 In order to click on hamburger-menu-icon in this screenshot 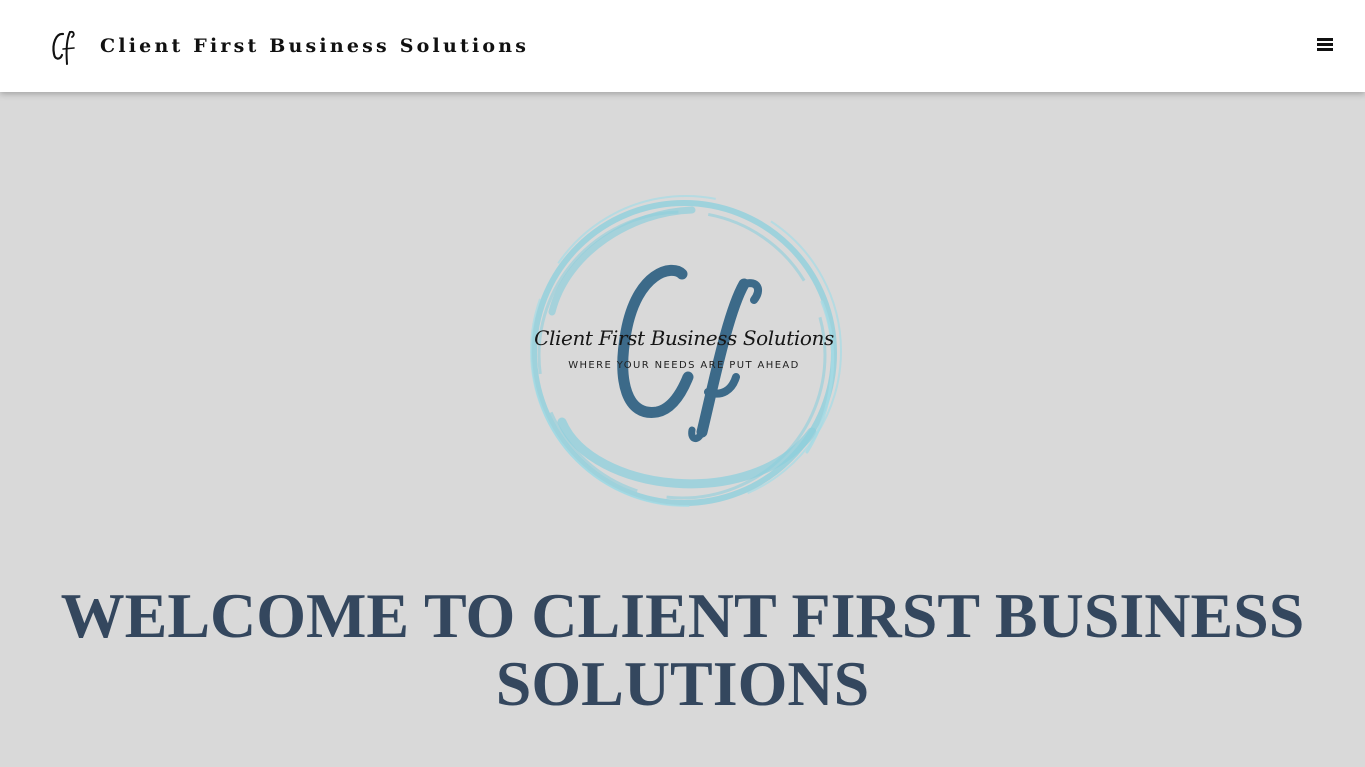, I will do `click(1325, 43)`.